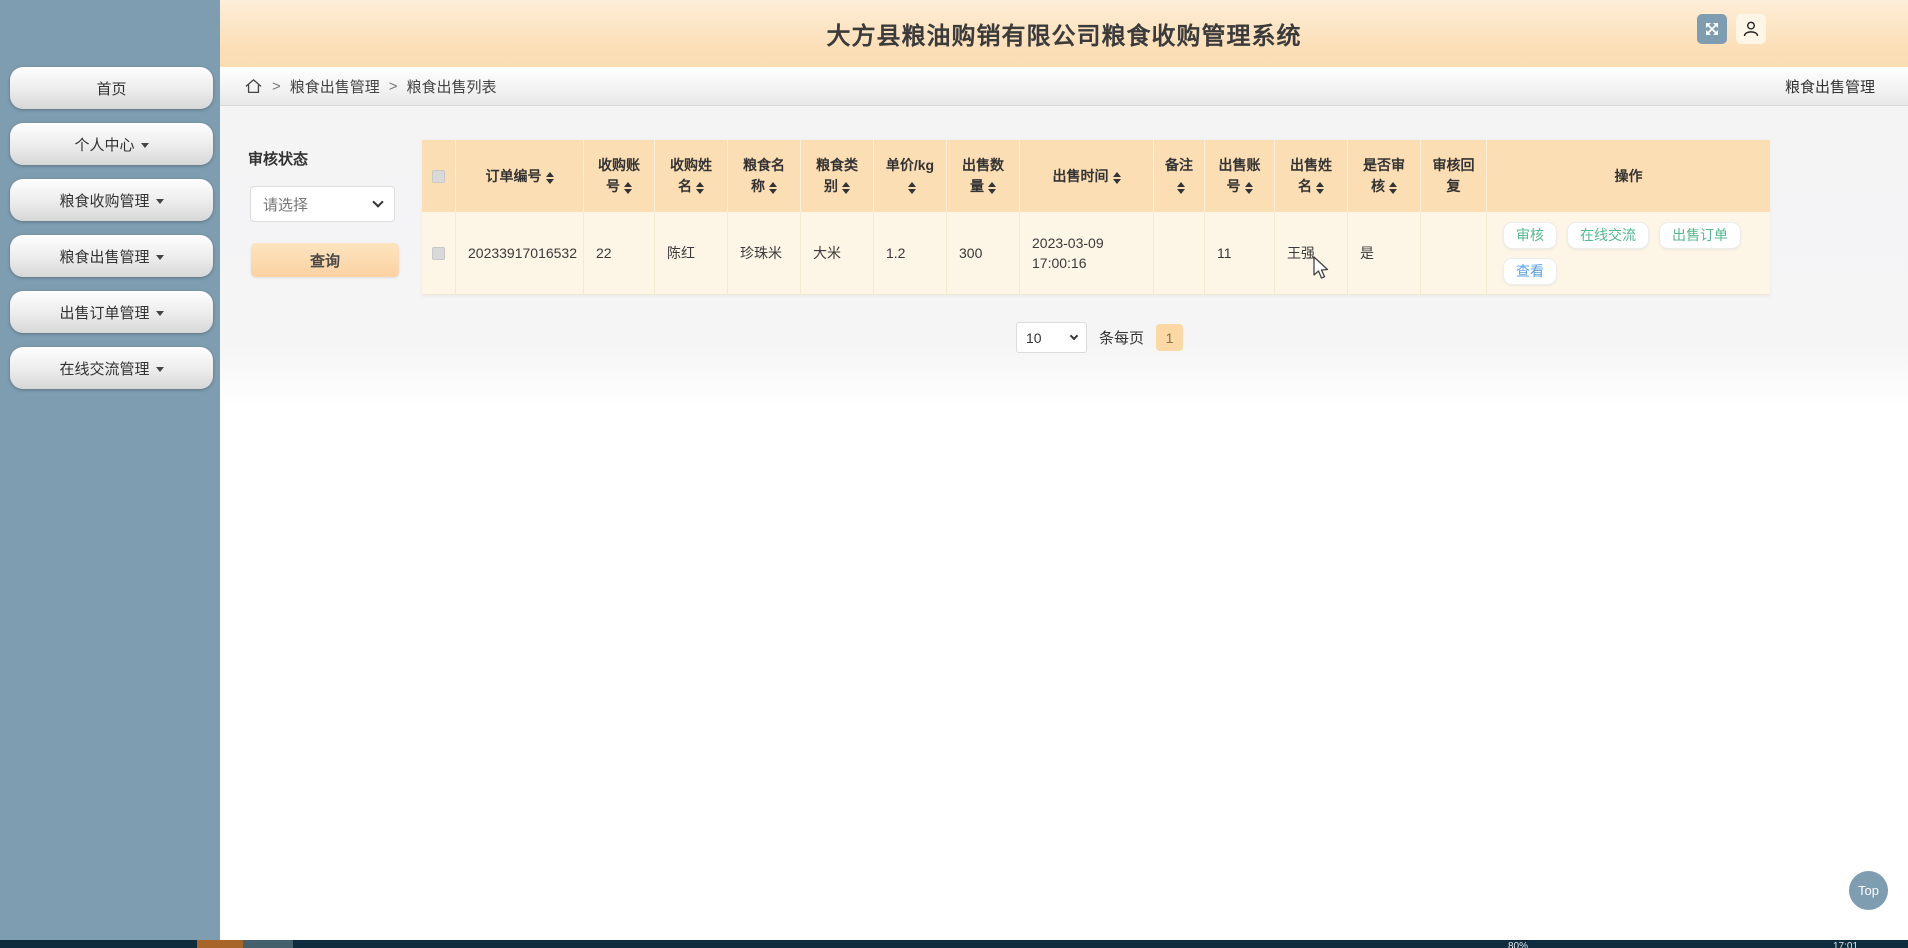  What do you see at coordinates (910, 253) in the screenshot?
I see `cell-unit-price: 1.2` at bounding box center [910, 253].